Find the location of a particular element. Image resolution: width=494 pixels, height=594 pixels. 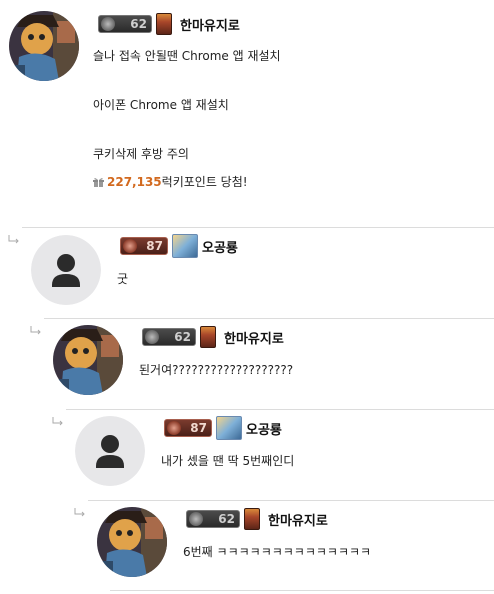

divider is located at coordinates (302, 590).